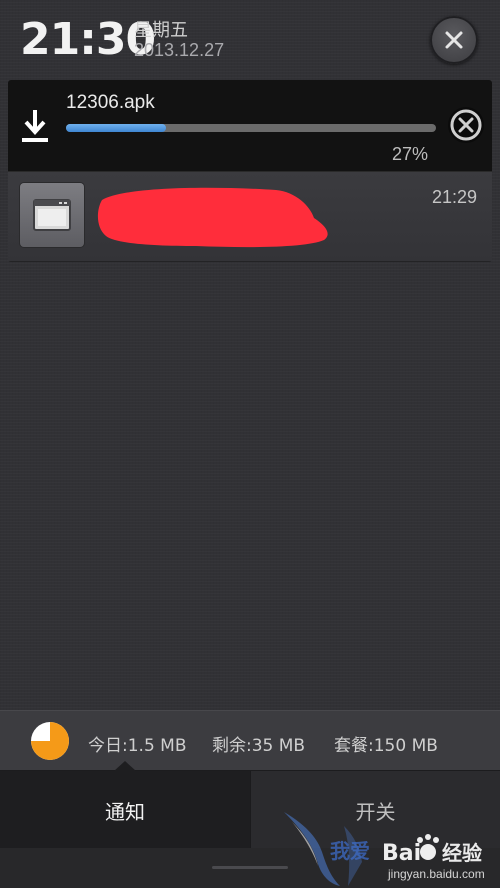 The width and height of the screenshot is (500, 888). I want to click on watermark-text-1: 我爱, so click(350, 851).